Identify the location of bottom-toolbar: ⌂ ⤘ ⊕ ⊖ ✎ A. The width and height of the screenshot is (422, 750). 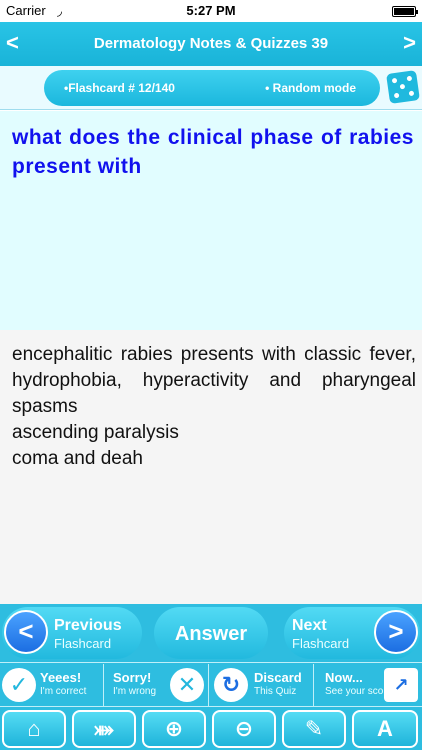
(211, 728).